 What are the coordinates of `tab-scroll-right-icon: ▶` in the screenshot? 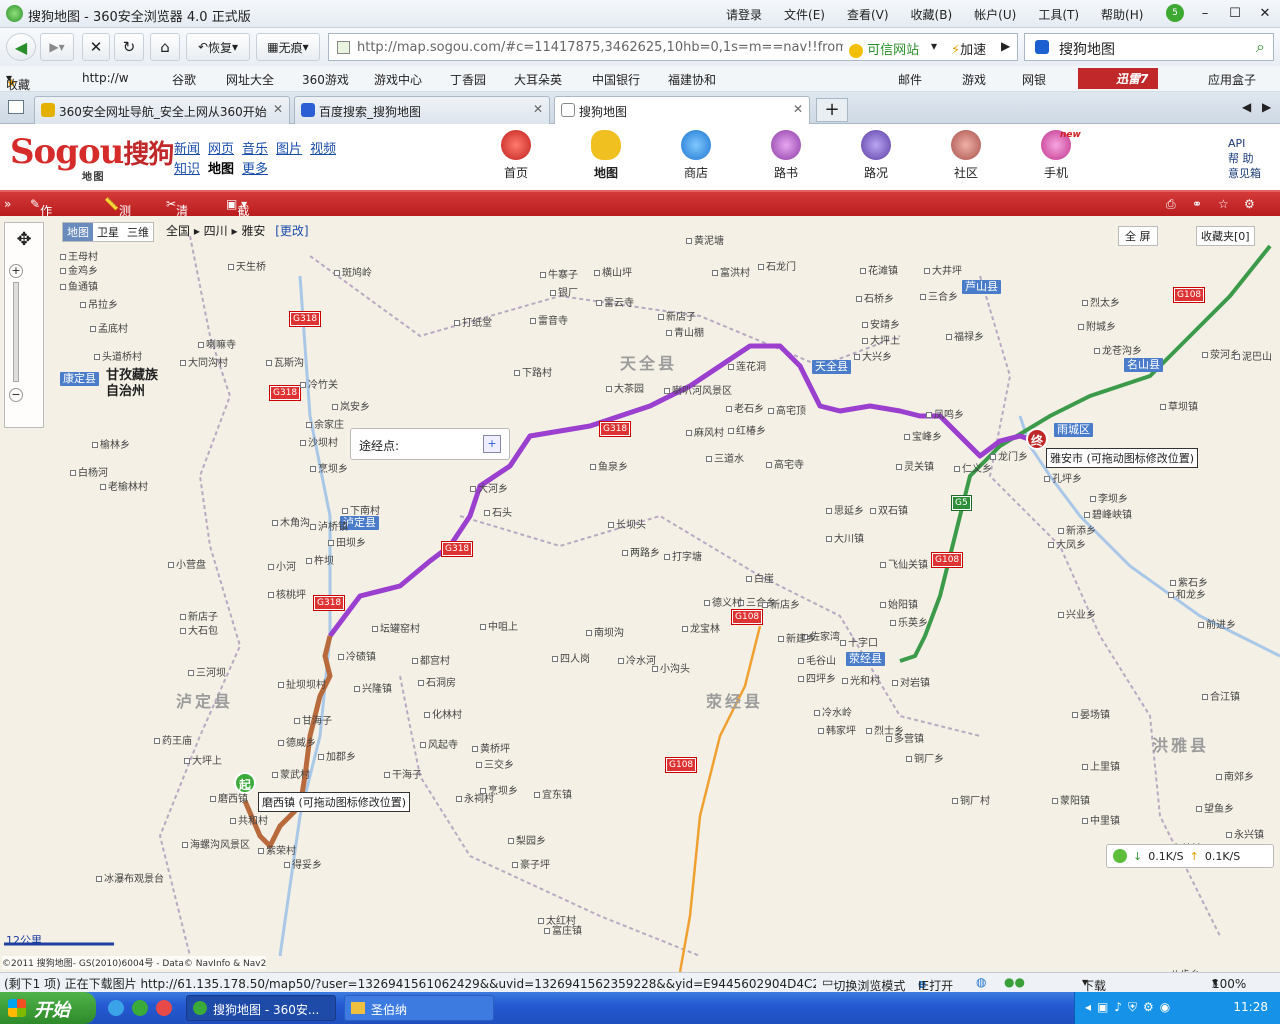 It's located at (1266, 107).